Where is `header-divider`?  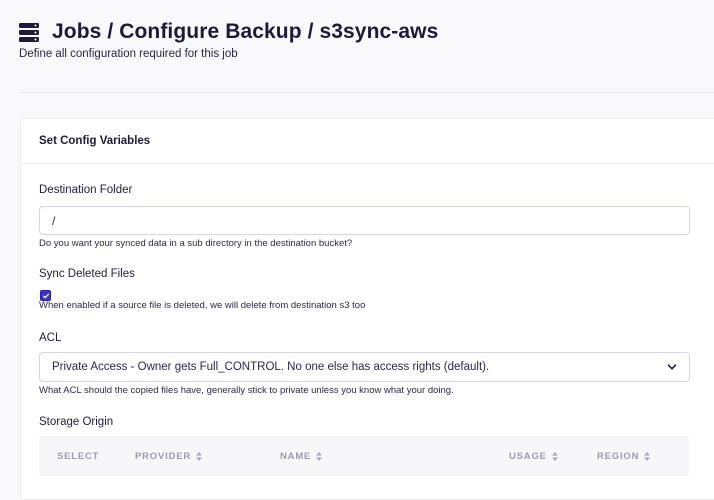 header-divider is located at coordinates (366, 92).